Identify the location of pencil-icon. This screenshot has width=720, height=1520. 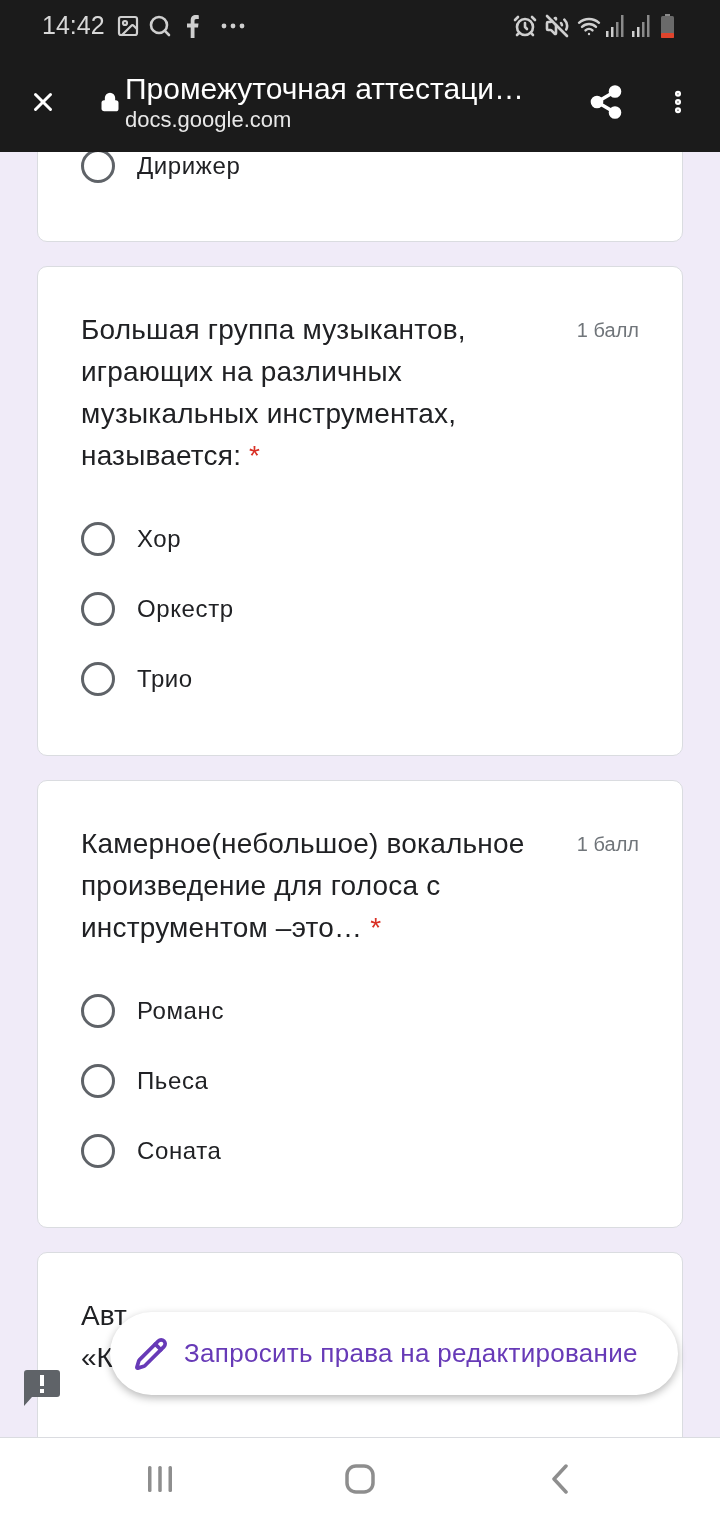
(151, 1353).